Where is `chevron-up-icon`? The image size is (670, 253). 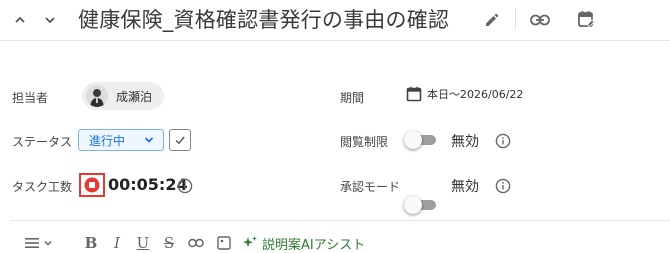 chevron-up-icon is located at coordinates (20, 19).